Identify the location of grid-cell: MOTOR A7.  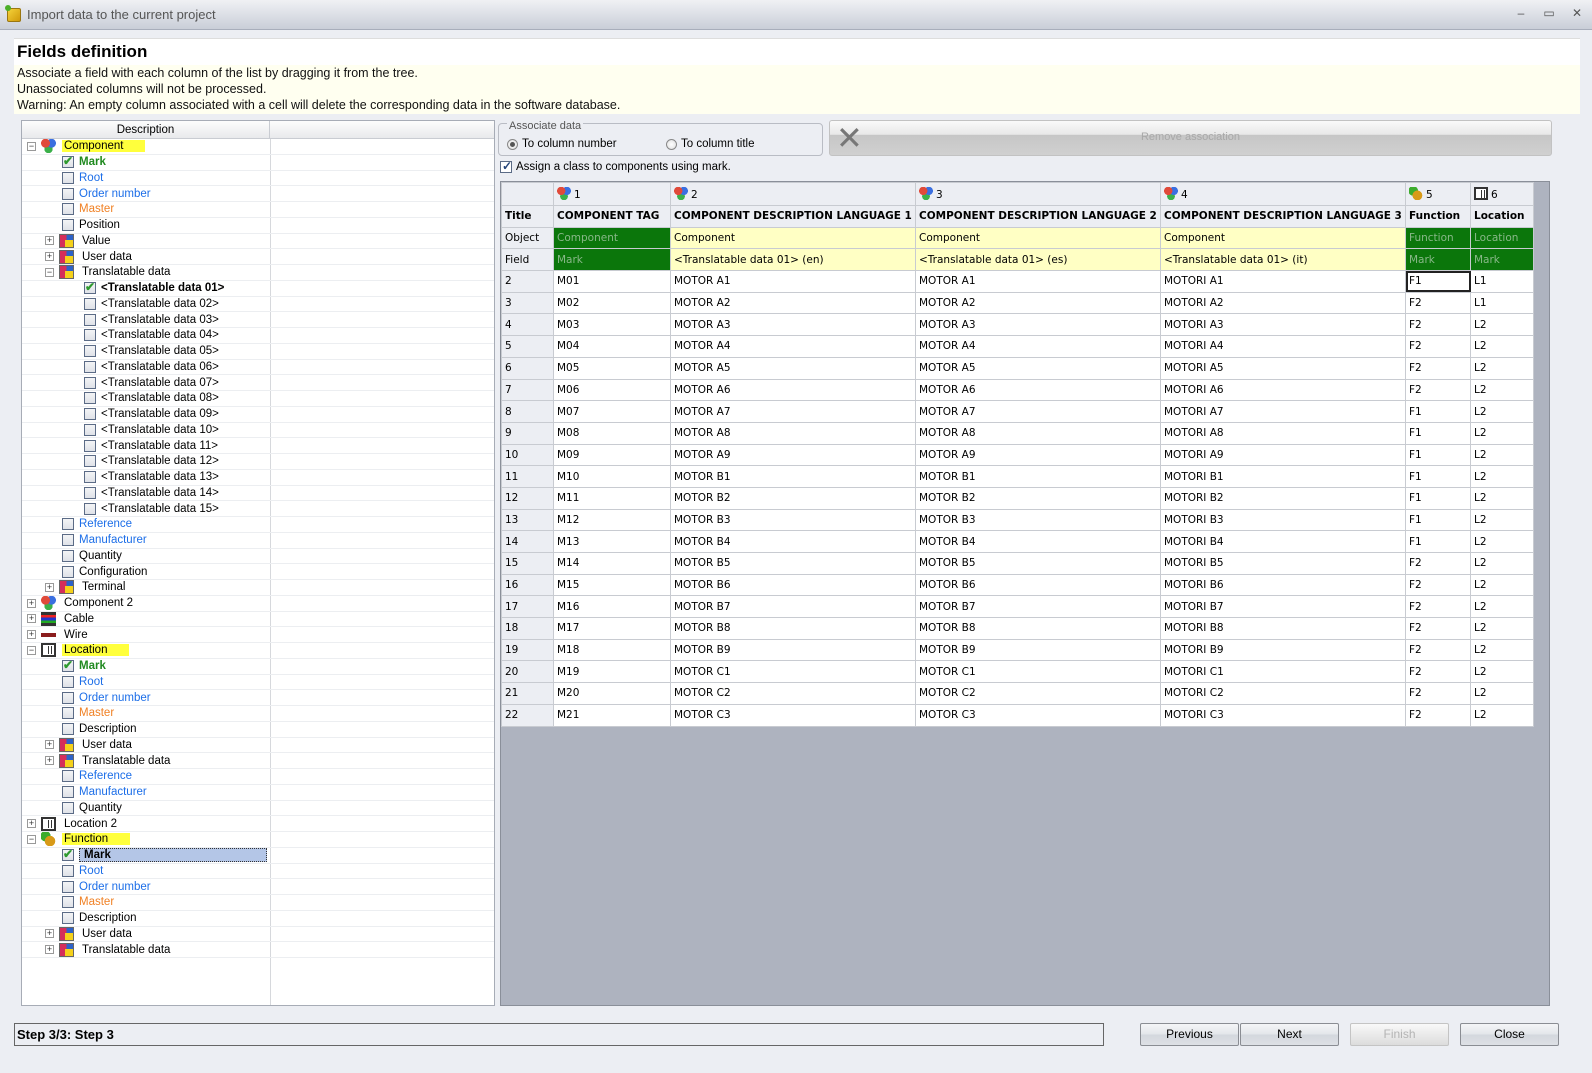
(1038, 411).